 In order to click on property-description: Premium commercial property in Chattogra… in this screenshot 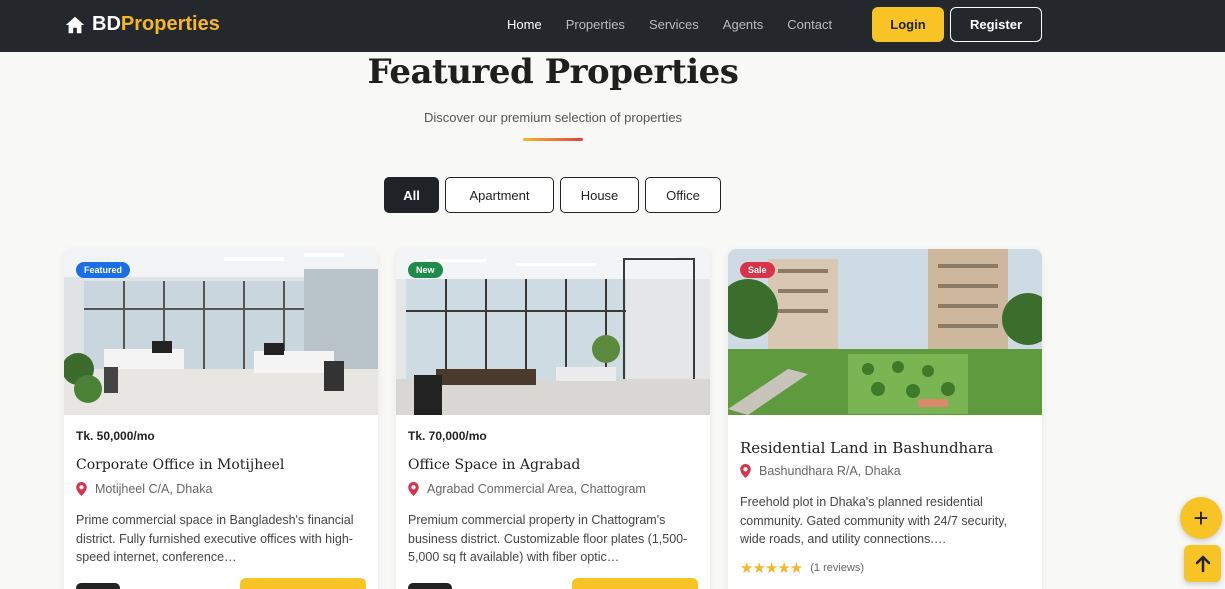, I will do `click(548, 538)`.